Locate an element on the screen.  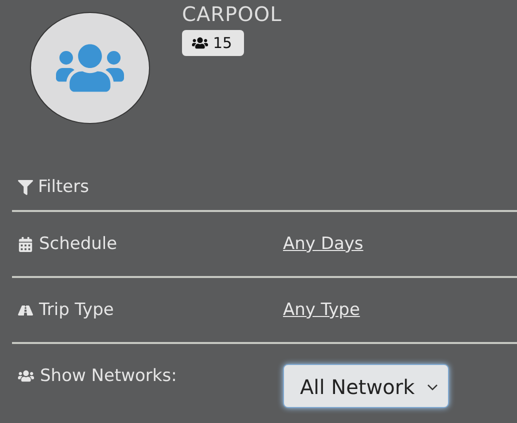
network-select: All Network is located at coordinates (366, 386).